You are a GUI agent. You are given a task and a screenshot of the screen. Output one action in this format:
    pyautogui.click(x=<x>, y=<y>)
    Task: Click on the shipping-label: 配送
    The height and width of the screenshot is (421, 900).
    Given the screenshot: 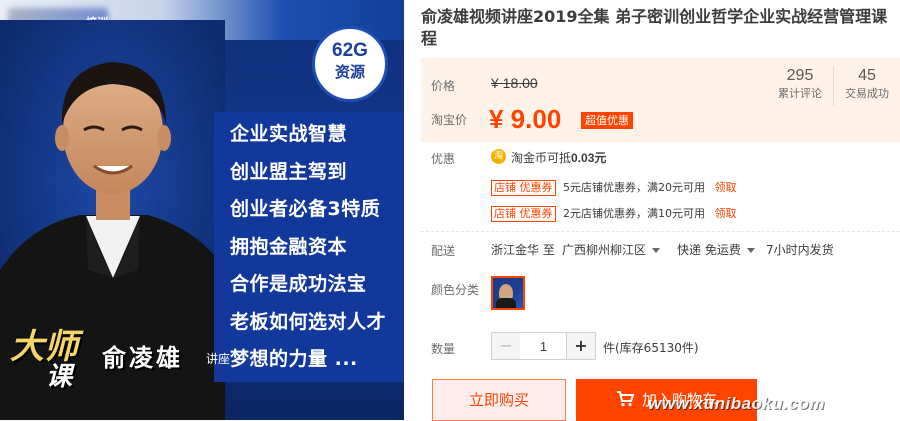 What is the action you would take?
    pyautogui.click(x=443, y=251)
    